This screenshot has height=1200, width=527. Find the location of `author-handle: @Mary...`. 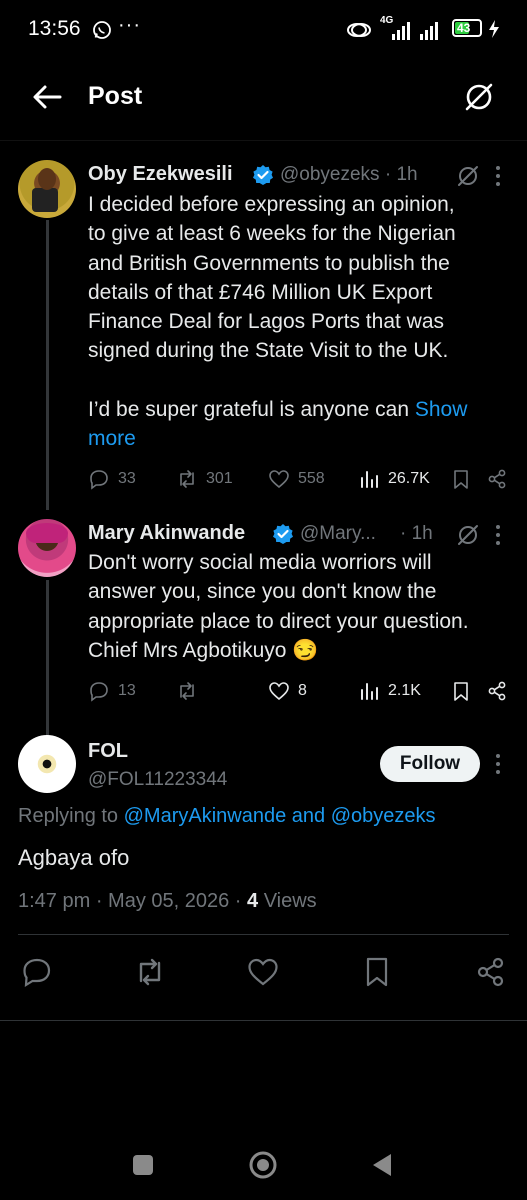

author-handle: @Mary... is located at coordinates (338, 534).